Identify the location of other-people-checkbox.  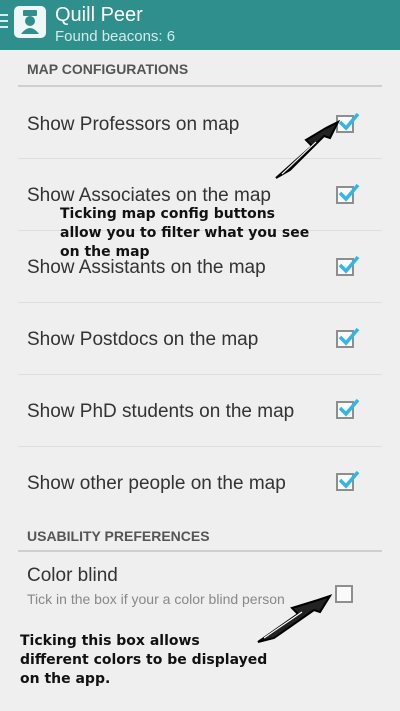
(348, 480).